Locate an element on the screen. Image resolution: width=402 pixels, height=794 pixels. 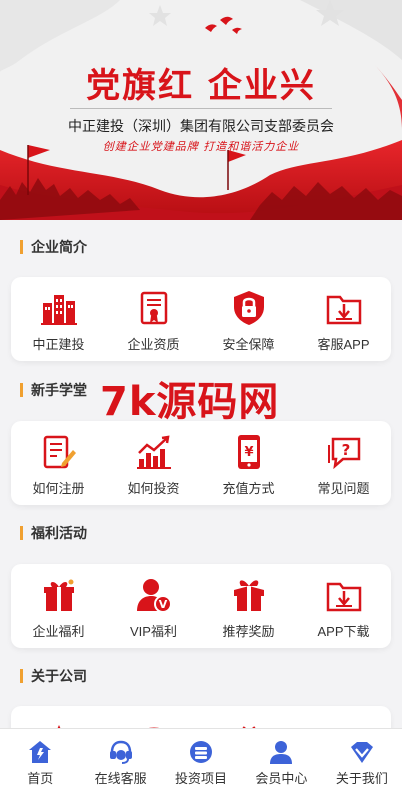
menu-item-recharge: ¥ 充值方式 is located at coordinates (248, 463).